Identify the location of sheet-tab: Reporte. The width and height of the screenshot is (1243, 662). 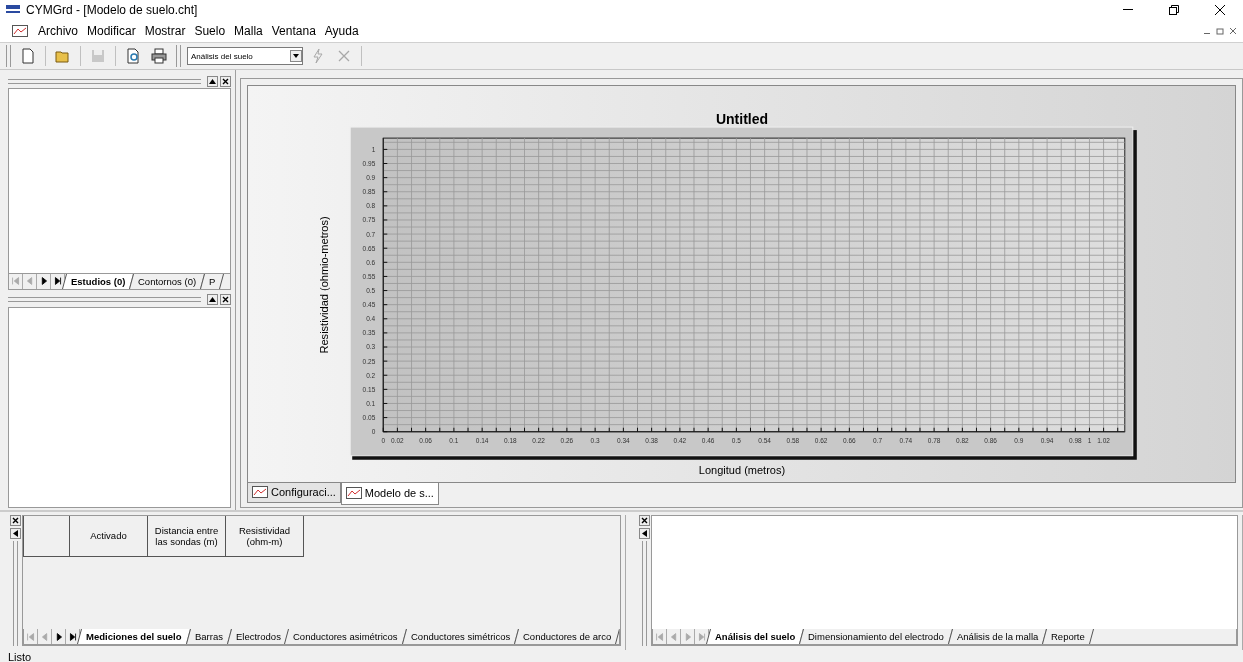
(1068, 636).